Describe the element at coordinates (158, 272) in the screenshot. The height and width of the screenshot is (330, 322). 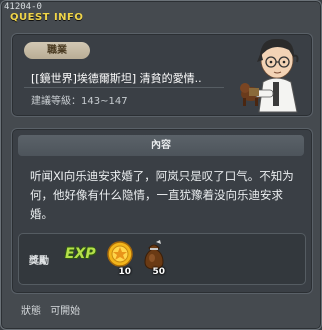
I see `item-quantity: 50` at that location.